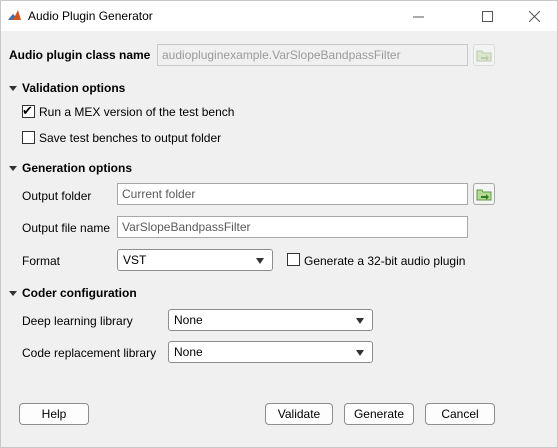 The height and width of the screenshot is (448, 558). What do you see at coordinates (136, 112) in the screenshot?
I see `run-mex-label: Run a MEX version of the test bench` at bounding box center [136, 112].